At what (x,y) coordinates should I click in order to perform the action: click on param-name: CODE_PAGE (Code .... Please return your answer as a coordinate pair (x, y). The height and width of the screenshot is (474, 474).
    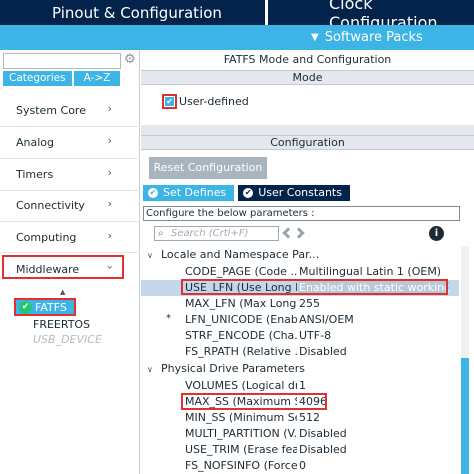
    Looking at the image, I should click on (241, 271).